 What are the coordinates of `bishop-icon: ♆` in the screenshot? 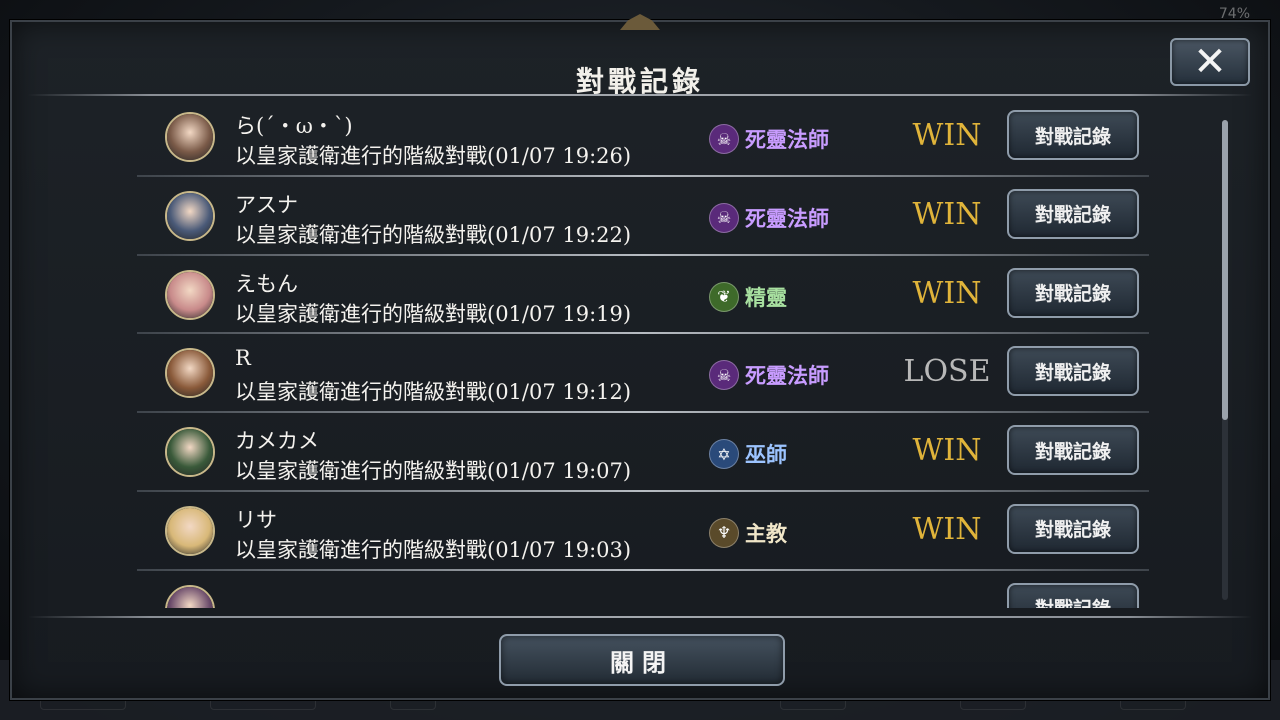 It's located at (724, 532).